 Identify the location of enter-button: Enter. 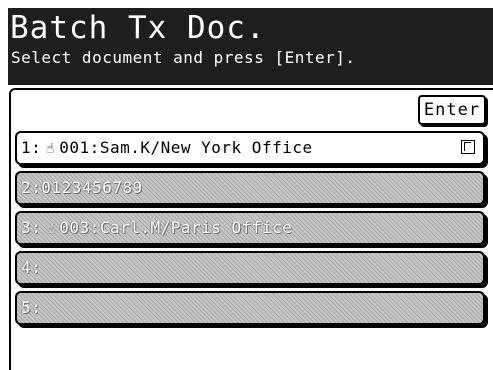
(452, 110).